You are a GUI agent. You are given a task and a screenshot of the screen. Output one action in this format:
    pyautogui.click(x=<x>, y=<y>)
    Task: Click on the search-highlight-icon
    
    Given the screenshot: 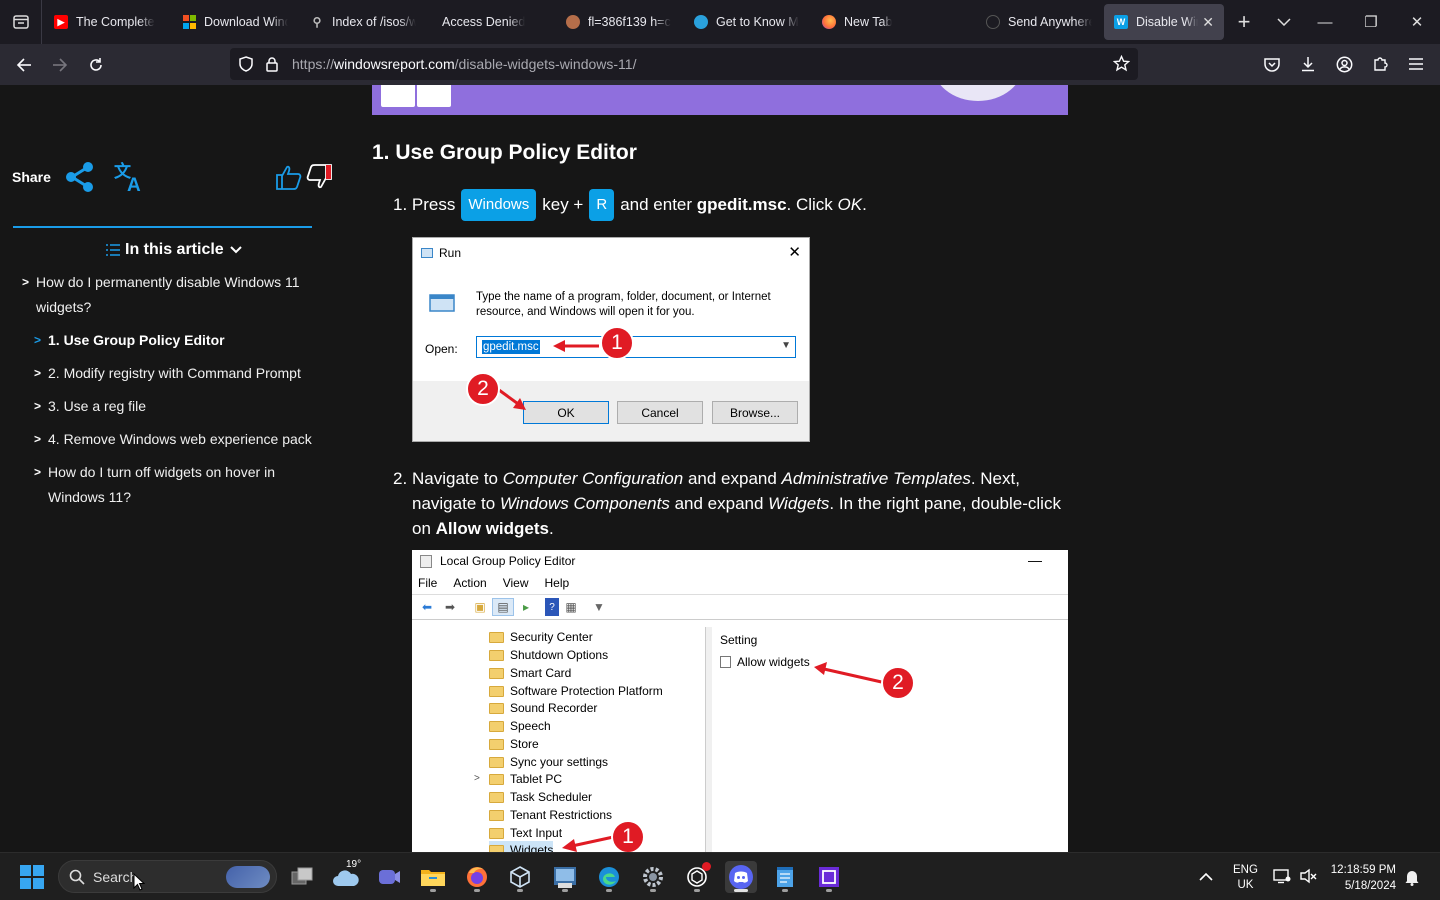 What is the action you would take?
    pyautogui.click(x=248, y=877)
    